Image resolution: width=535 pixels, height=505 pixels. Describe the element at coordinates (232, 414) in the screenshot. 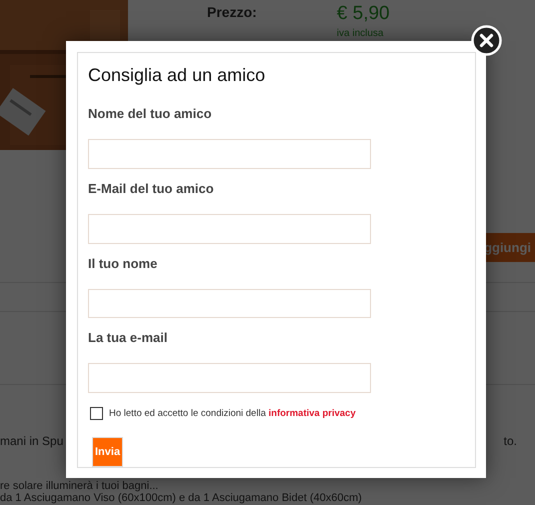

I see `consent-text: Ho letto ed accetto le condizioni della informativa privacy` at that location.